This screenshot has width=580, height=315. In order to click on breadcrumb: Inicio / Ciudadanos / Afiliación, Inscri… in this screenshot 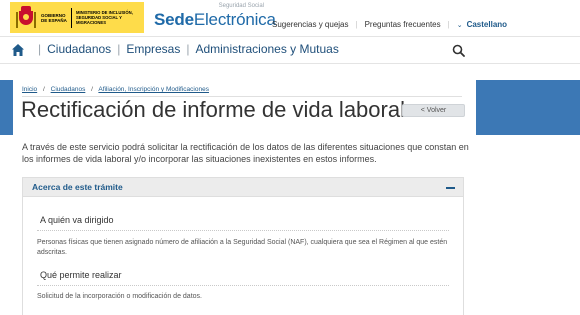, I will do `click(115, 89)`.